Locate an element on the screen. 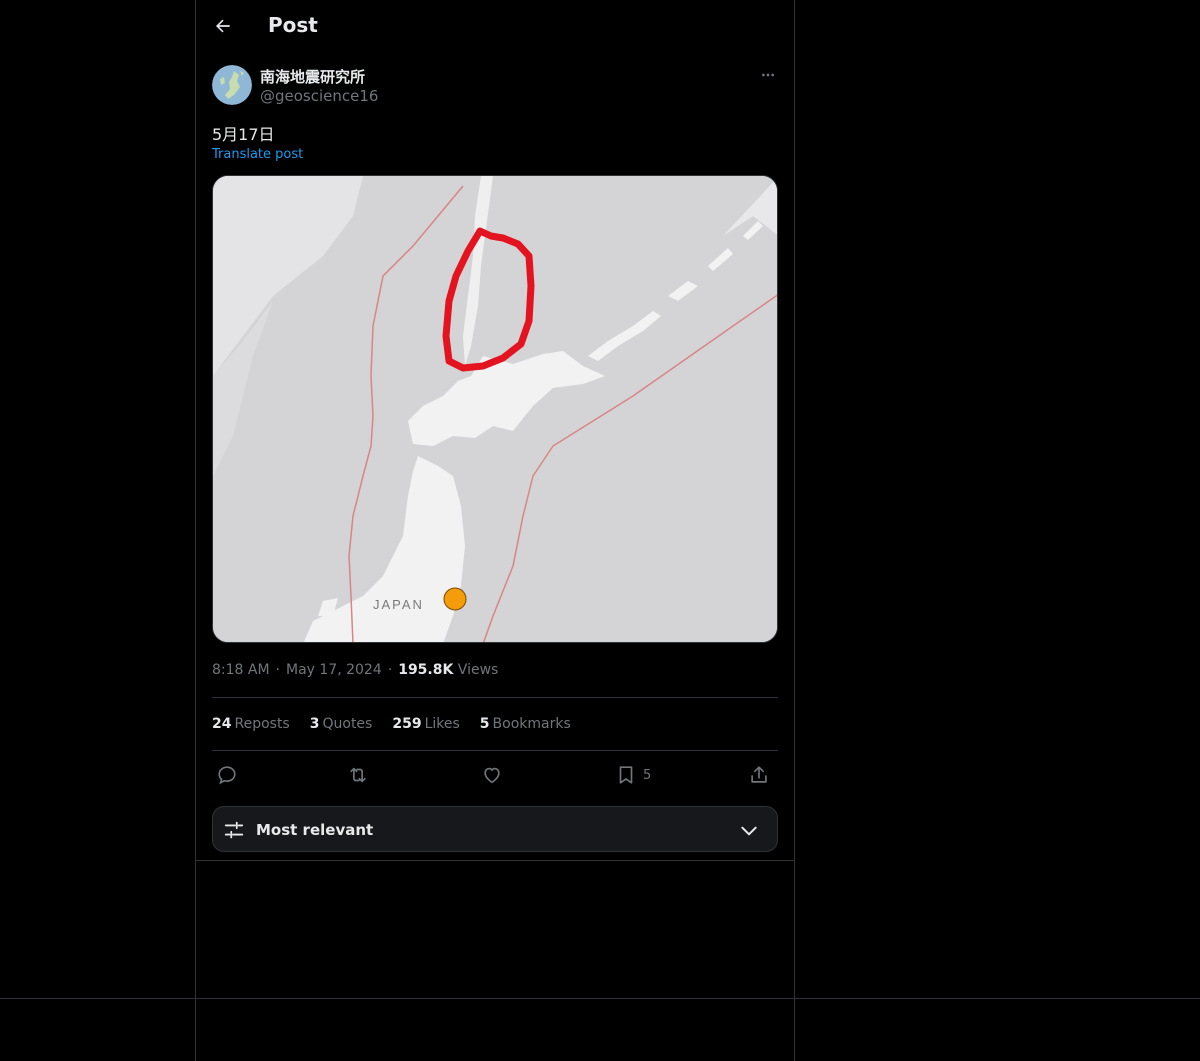 The image size is (1200, 1061). page-divider is located at coordinates (600, 998).